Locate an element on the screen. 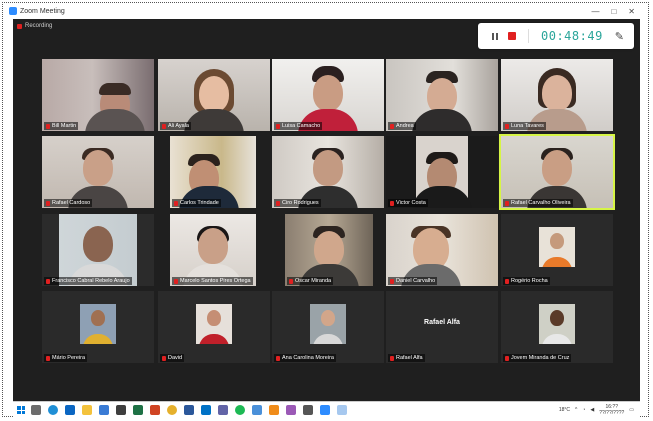 The height and width of the screenshot is (421, 653). teams-icon is located at coordinates (223, 410).